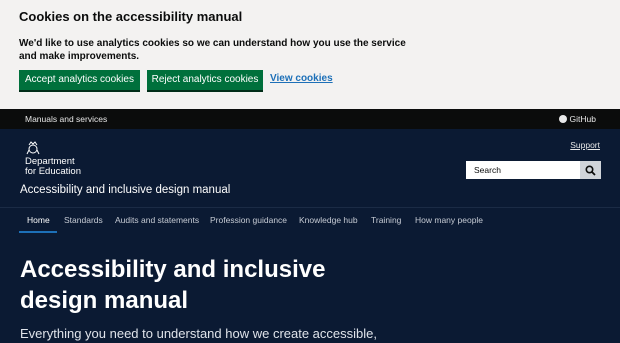 The height and width of the screenshot is (343, 620). I want to click on nav-standards: Standards, so click(83, 220).